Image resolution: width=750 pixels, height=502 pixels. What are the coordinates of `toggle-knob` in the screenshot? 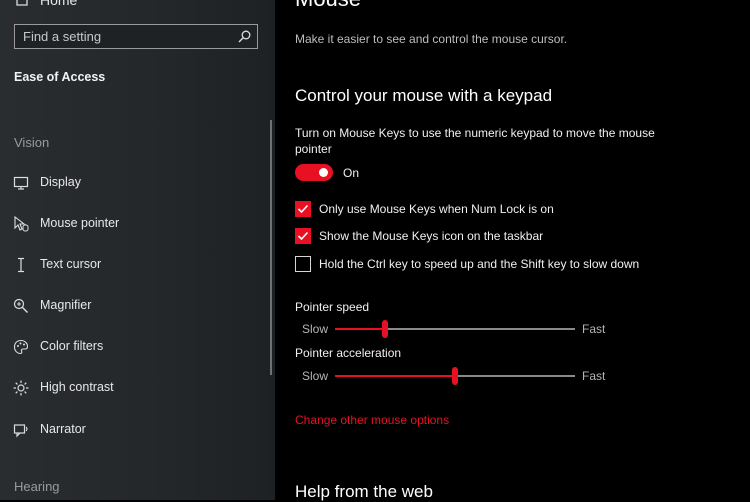 It's located at (323, 172).